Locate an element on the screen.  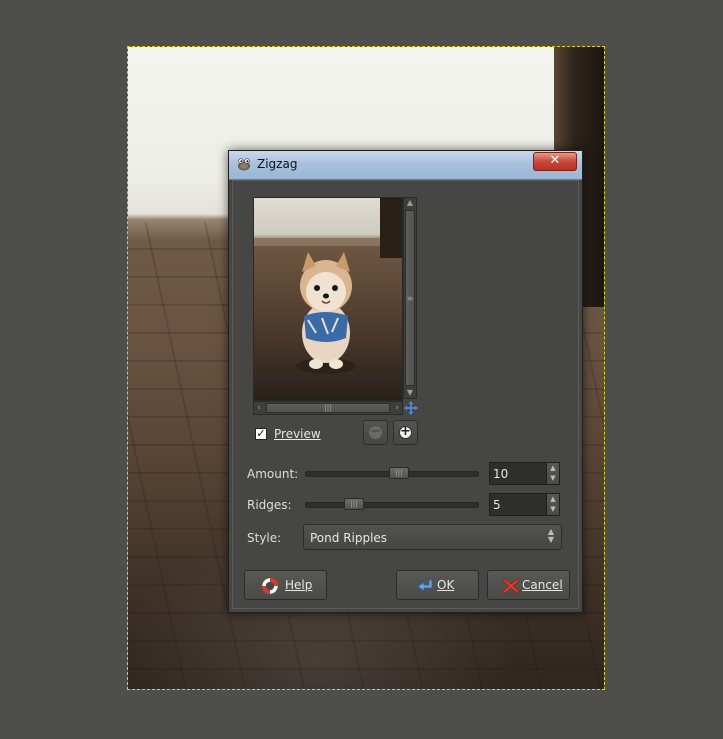
ridges-value: 5 is located at coordinates (497, 505).